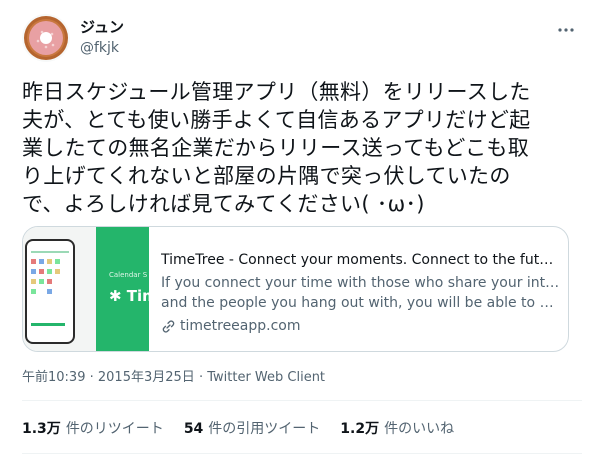  I want to click on link-icon, so click(168, 326).